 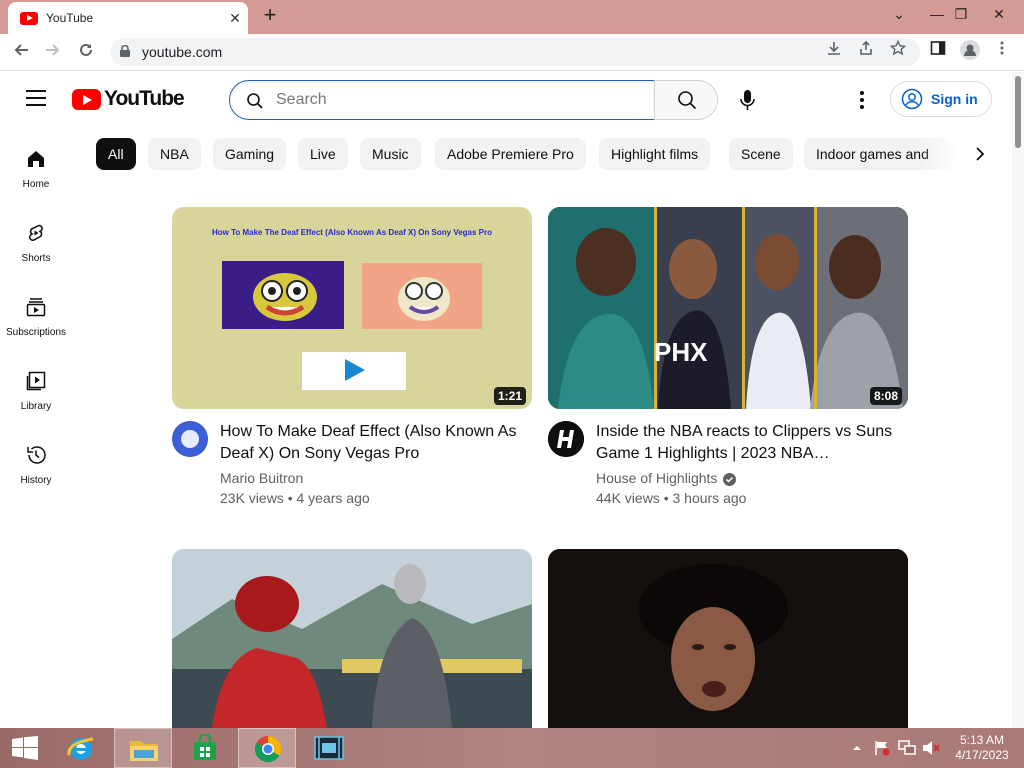 What do you see at coordinates (86, 52) in the screenshot?
I see `reload-icon` at bounding box center [86, 52].